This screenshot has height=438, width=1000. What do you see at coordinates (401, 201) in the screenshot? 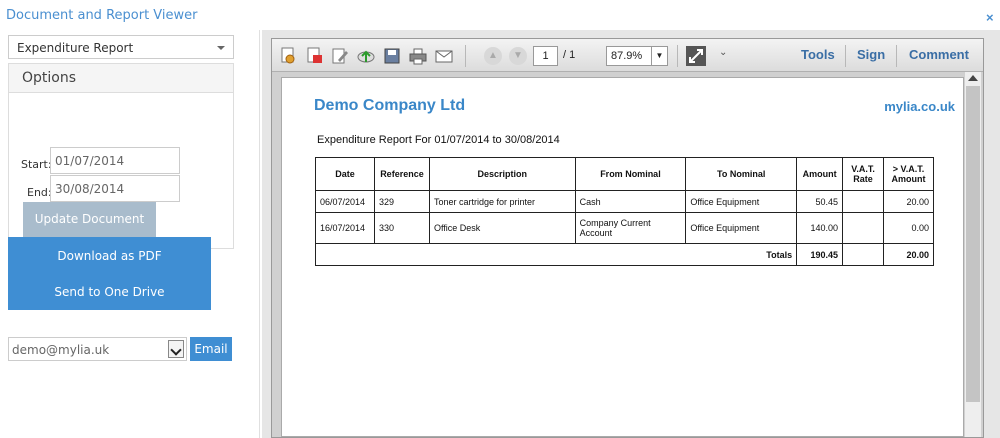
I see `table-cell: 329` at bounding box center [401, 201].